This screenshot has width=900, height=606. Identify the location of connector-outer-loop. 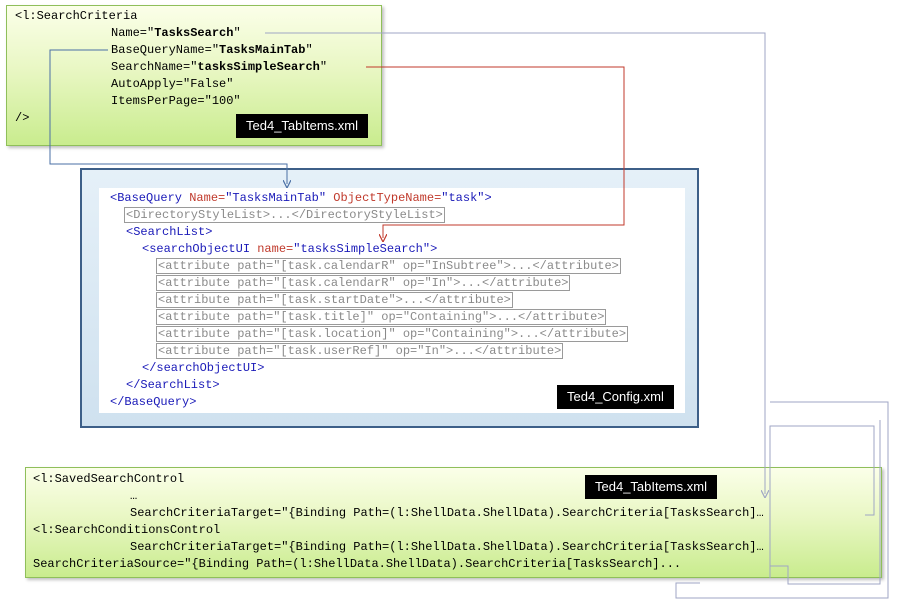
(782, 500).